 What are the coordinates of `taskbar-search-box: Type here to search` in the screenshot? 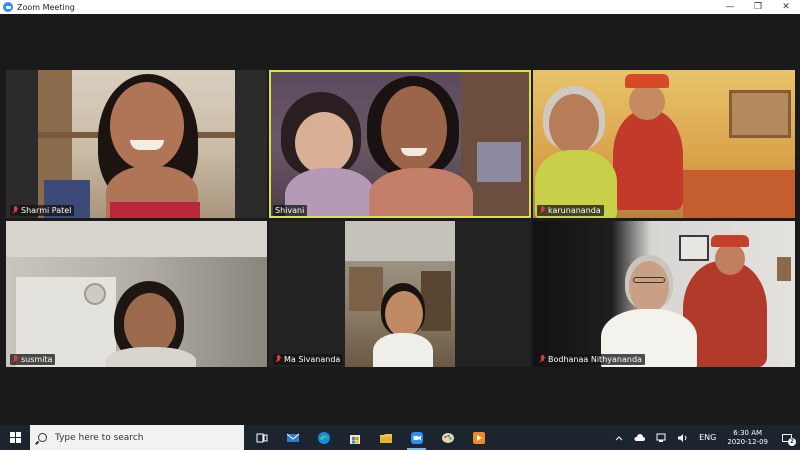 It's located at (137, 437).